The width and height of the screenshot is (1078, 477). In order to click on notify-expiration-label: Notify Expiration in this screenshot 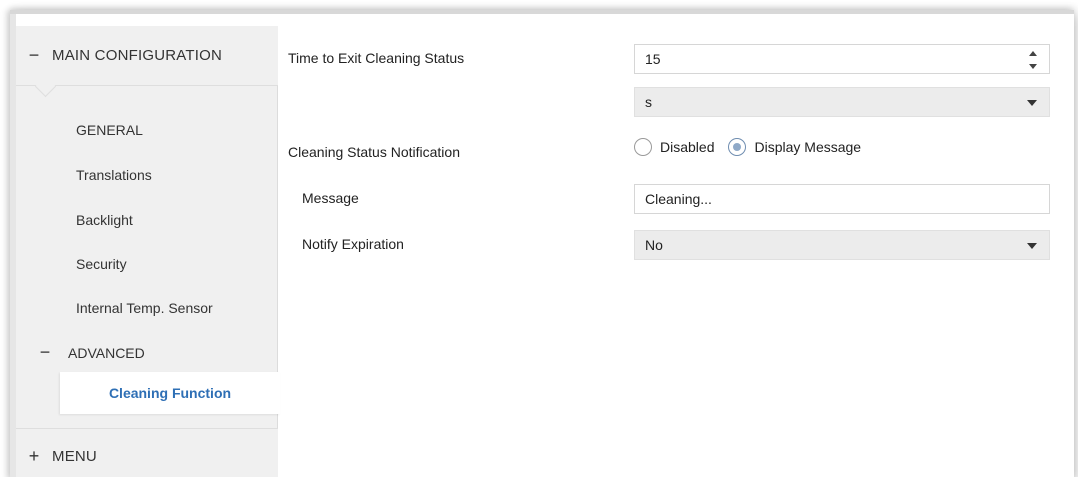, I will do `click(353, 244)`.